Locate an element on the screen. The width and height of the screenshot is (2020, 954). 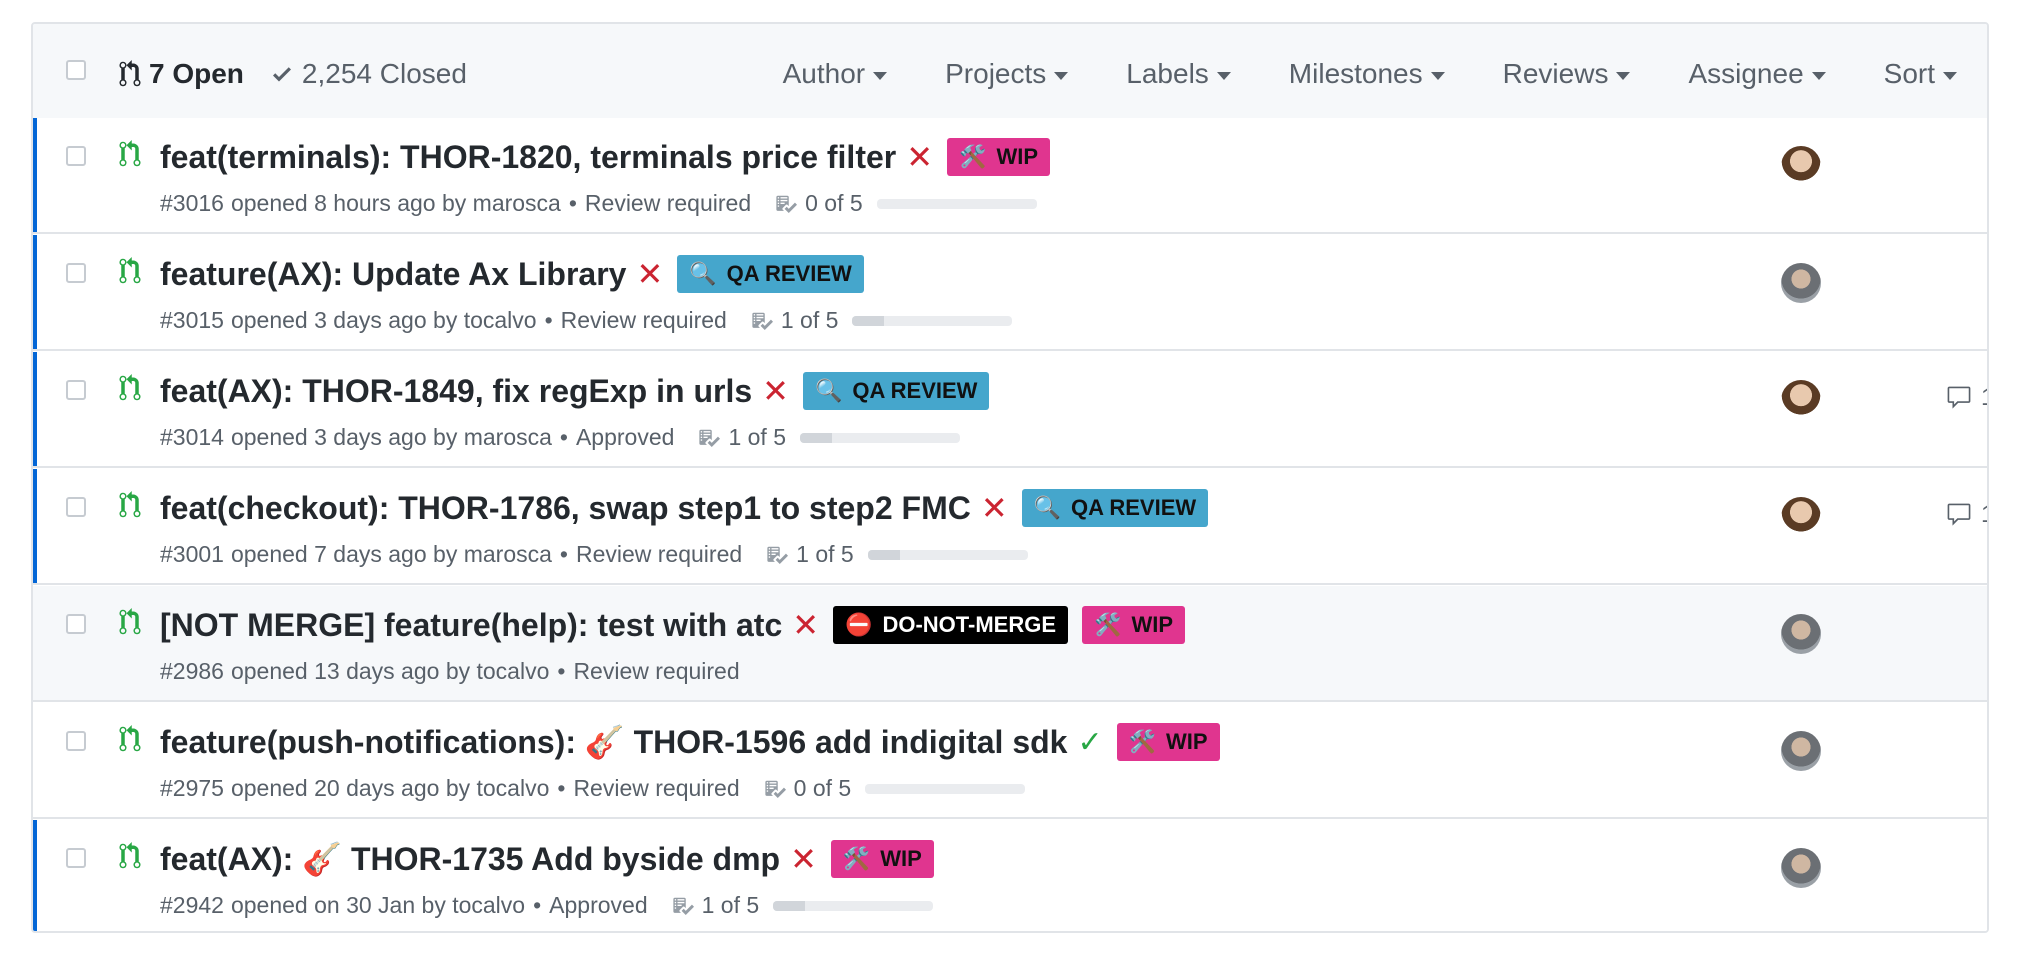
milestones-filter: Milestones is located at coordinates (1367, 74).